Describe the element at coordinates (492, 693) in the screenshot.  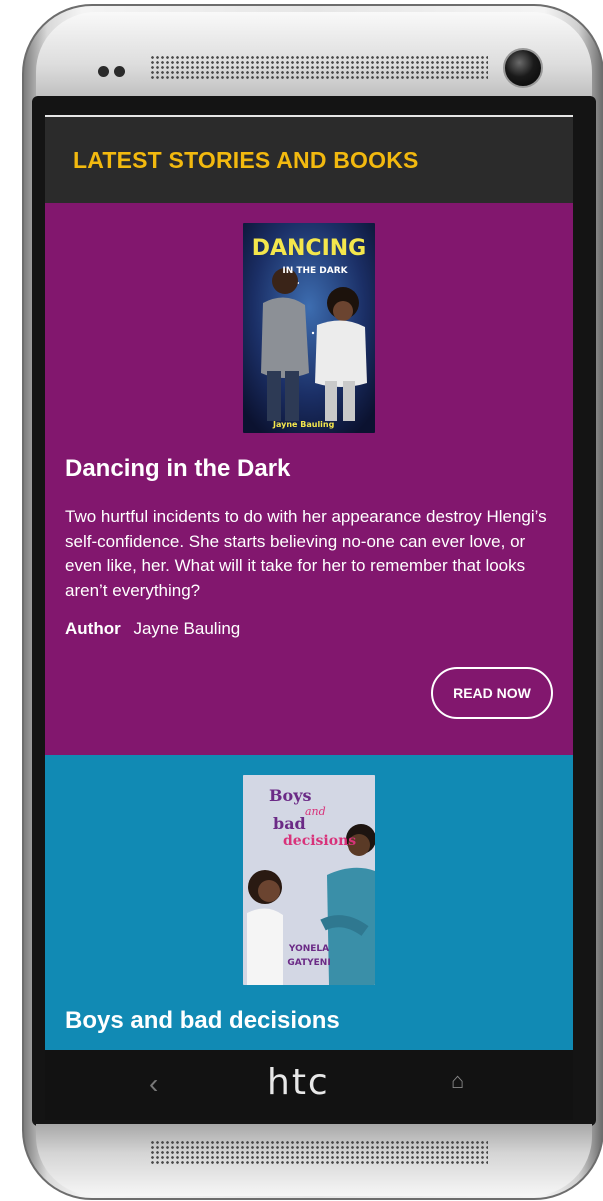
I see `read-now-button: READ NOW` at that location.